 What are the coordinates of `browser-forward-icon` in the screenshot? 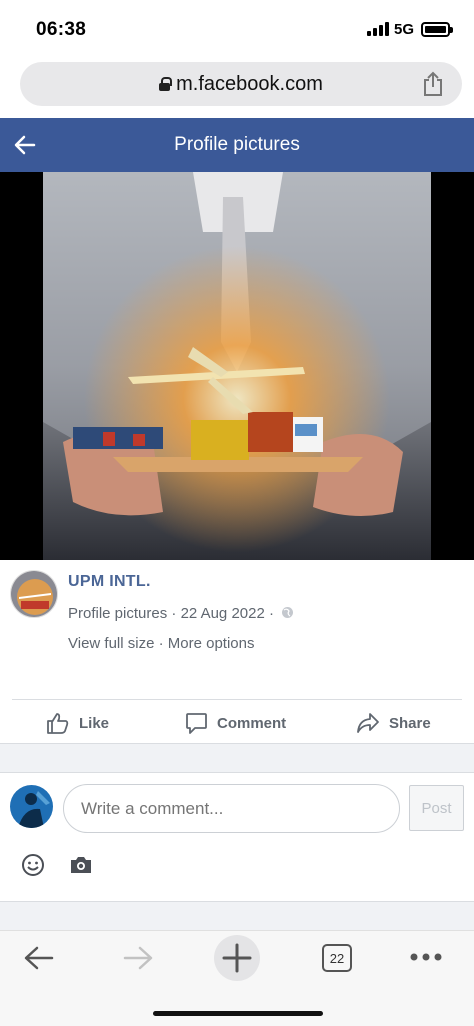 It's located at (138, 958).